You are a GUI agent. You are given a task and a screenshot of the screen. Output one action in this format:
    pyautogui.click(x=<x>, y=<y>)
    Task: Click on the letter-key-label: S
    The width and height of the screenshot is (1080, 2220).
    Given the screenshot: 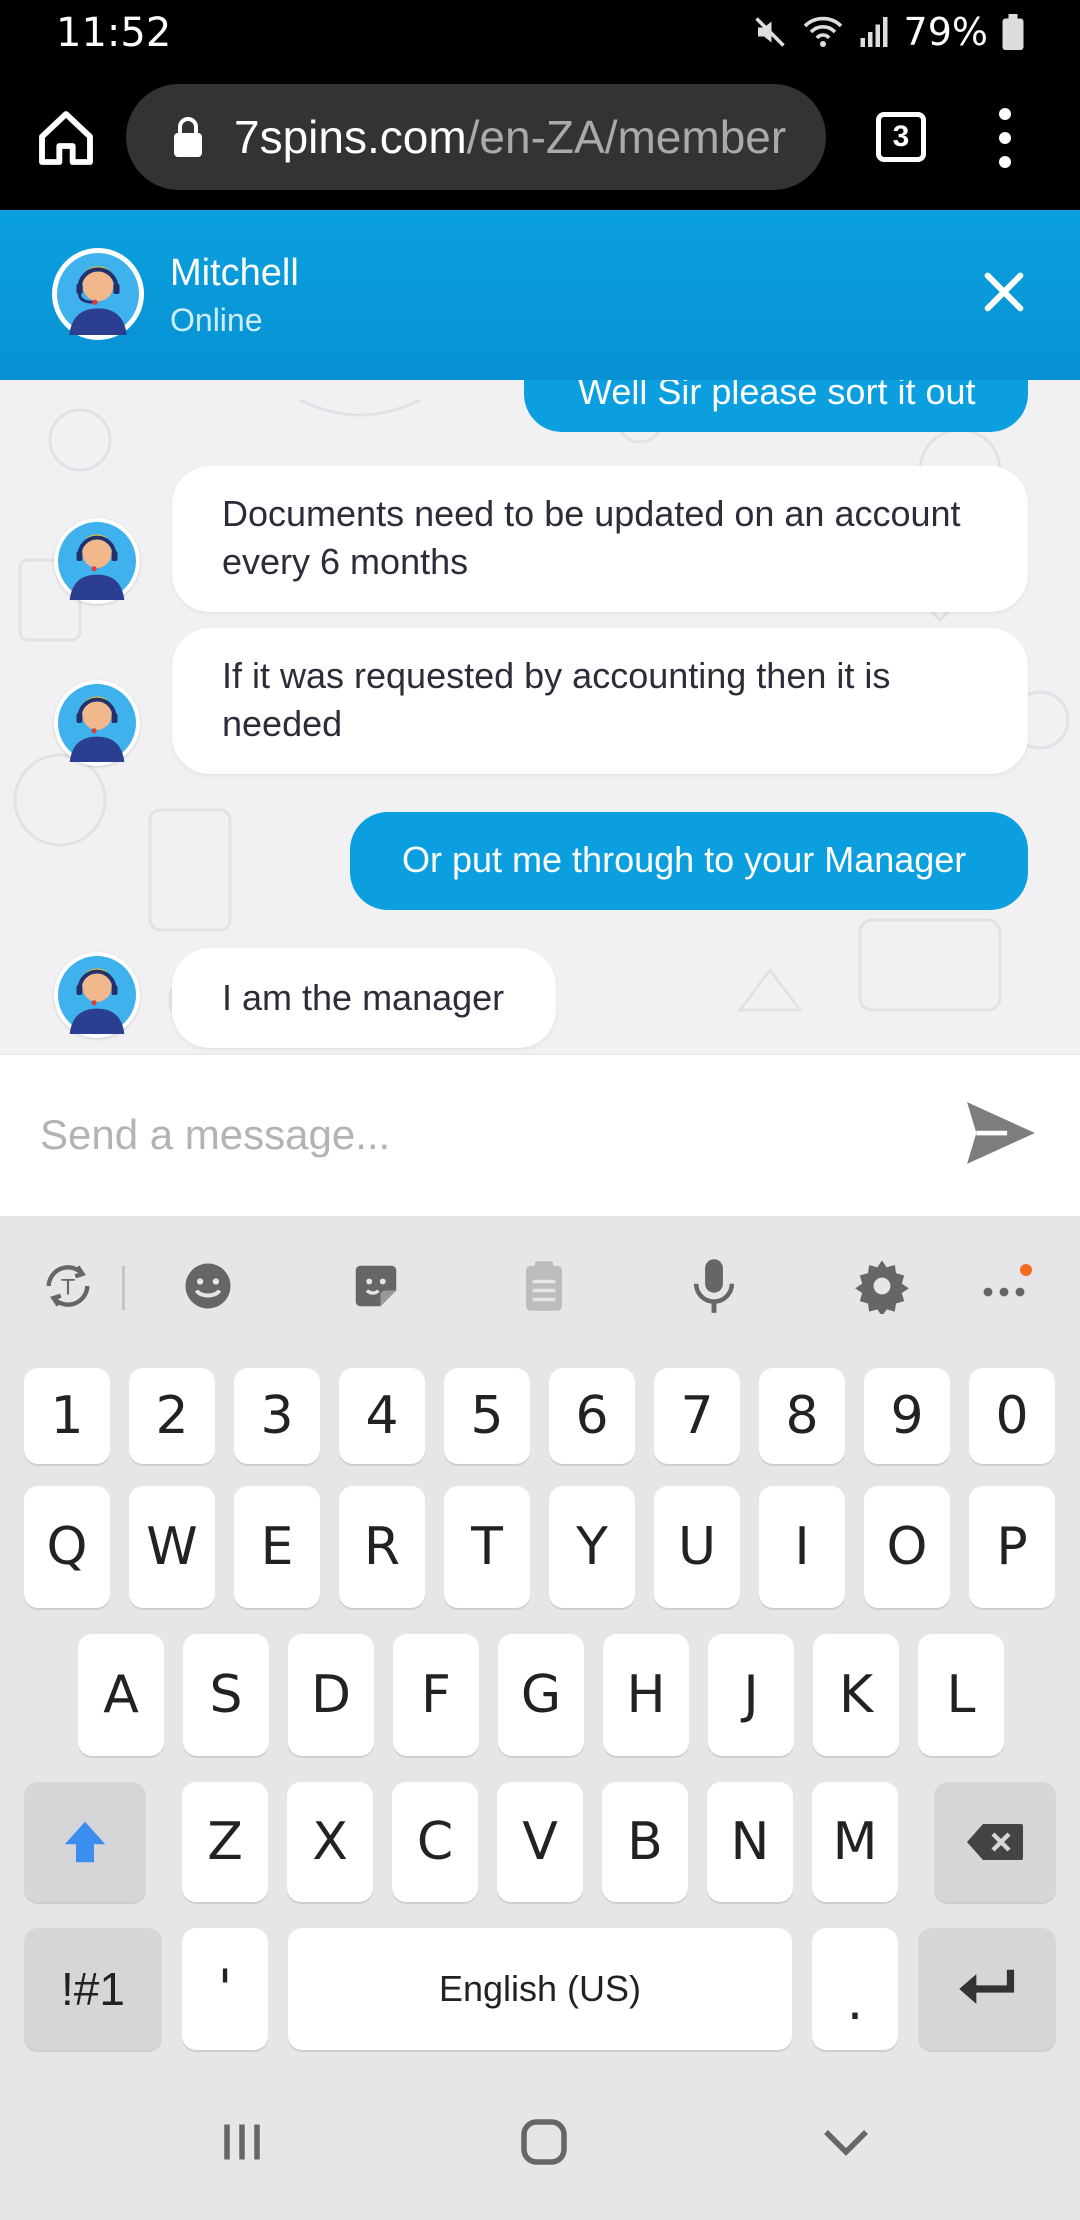 What is the action you would take?
    pyautogui.click(x=226, y=1695)
    